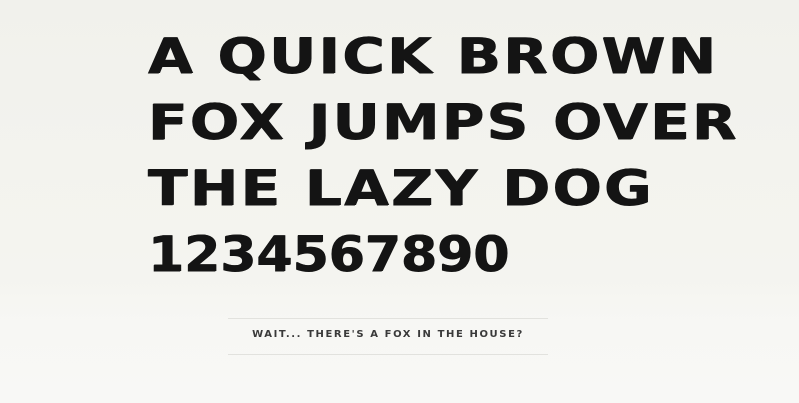  Describe the element at coordinates (388, 354) in the screenshot. I see `tagline-bottom-divider` at that location.